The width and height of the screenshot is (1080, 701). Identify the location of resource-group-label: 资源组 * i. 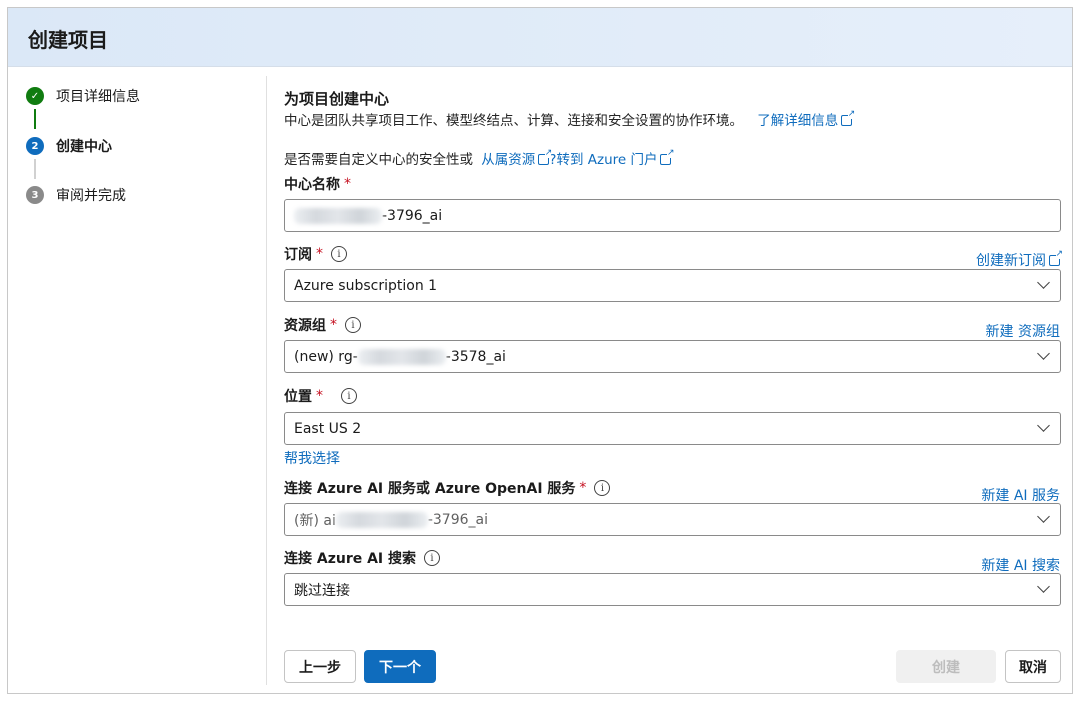
(322, 325).